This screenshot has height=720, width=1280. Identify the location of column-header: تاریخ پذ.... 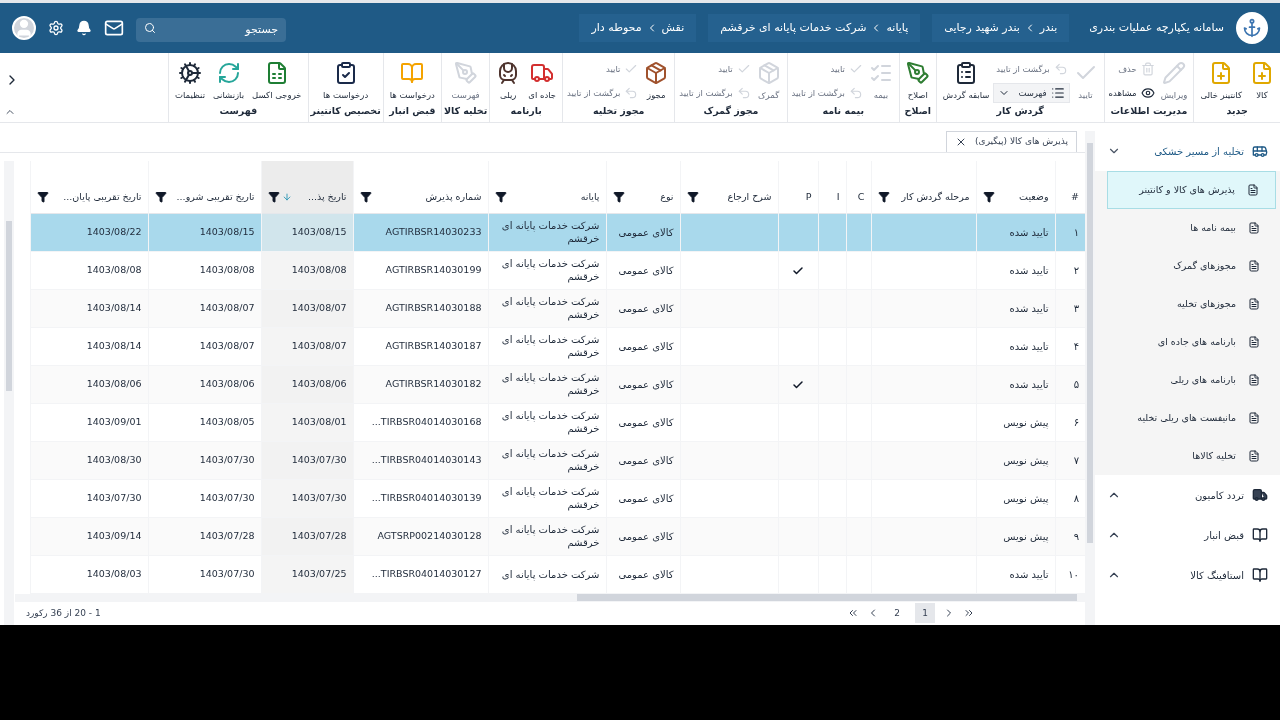
(307, 187).